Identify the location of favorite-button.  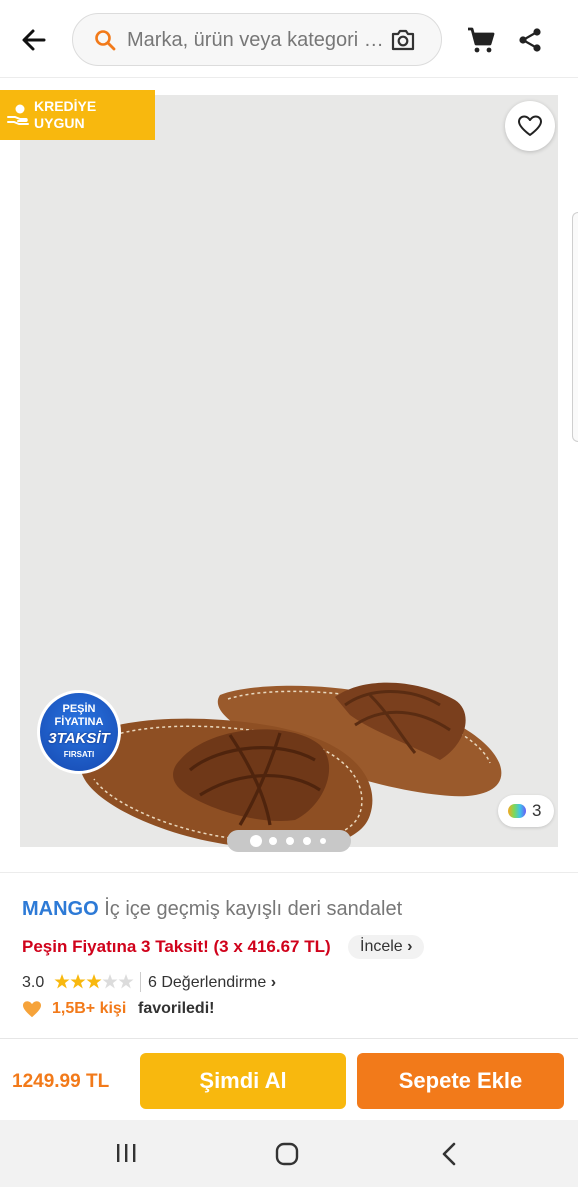
(530, 126).